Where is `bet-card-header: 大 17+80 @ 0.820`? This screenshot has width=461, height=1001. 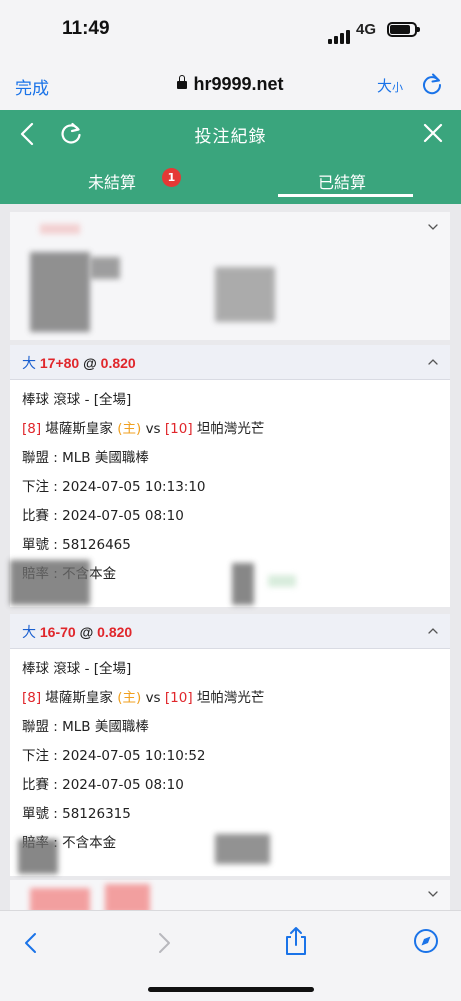
bet-card-header: 大 17+80 @ 0.820 is located at coordinates (230, 362).